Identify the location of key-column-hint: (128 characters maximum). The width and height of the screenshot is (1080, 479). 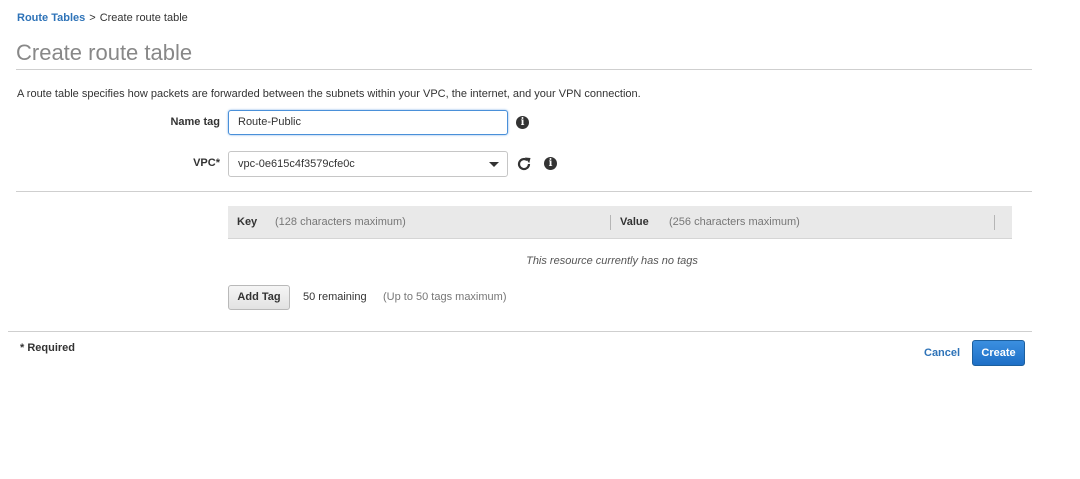
(340, 222).